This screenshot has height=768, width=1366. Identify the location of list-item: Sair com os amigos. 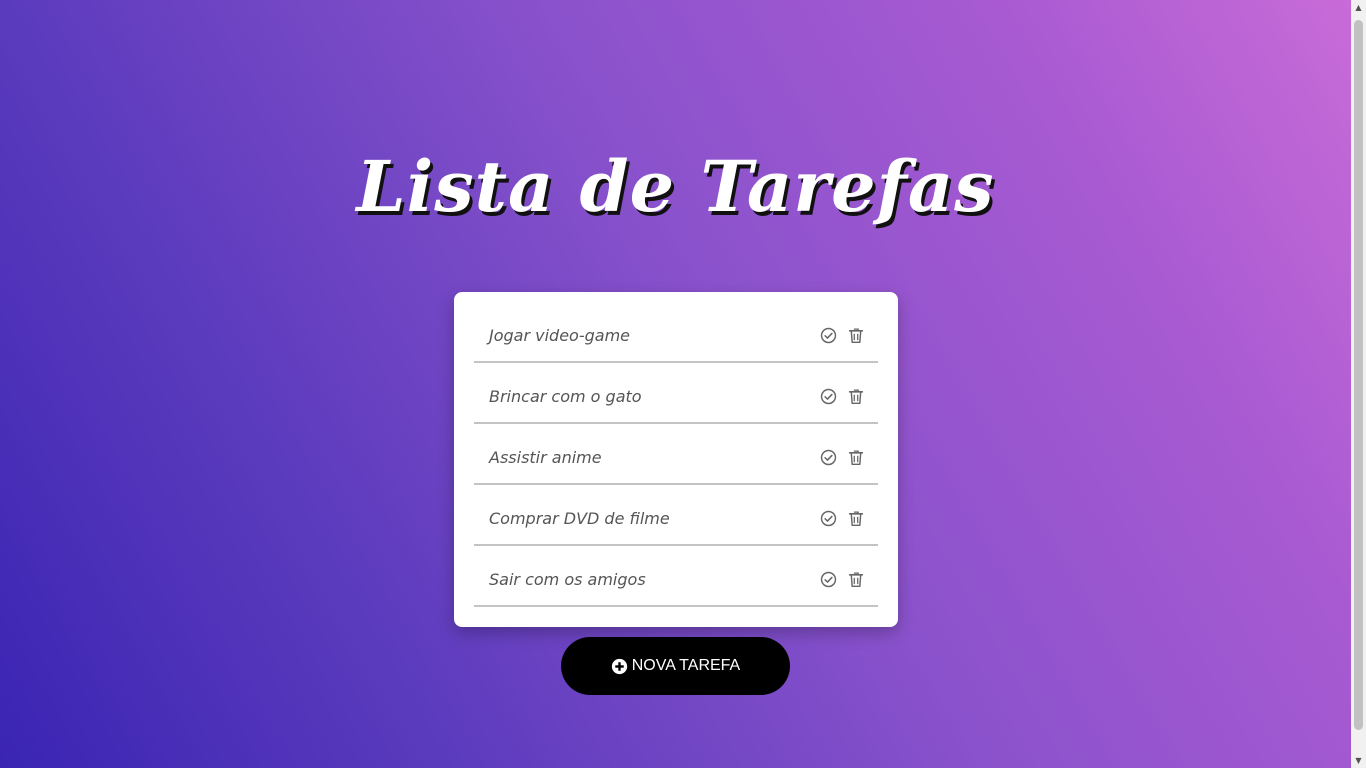
(676, 576).